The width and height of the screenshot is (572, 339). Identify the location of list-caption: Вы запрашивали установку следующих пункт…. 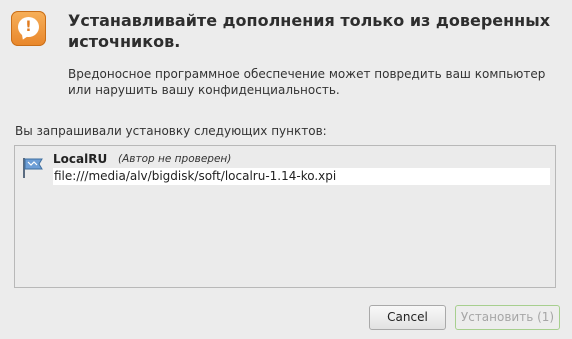
(171, 131).